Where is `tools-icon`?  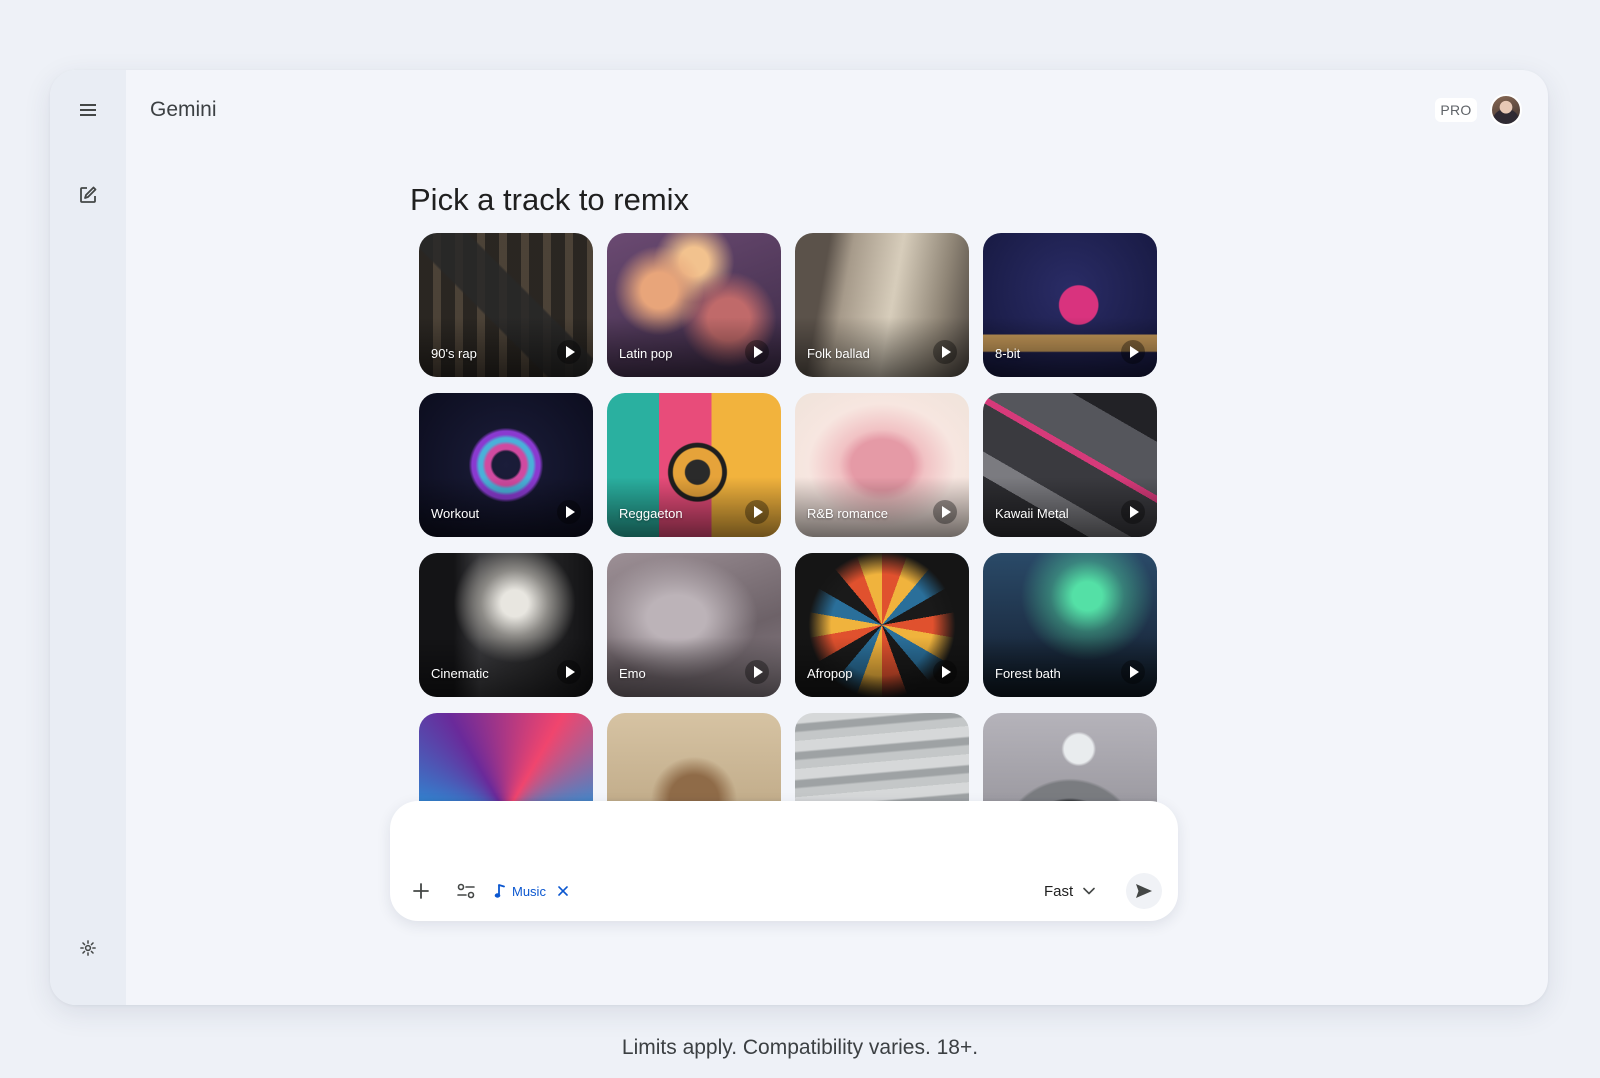 tools-icon is located at coordinates (466, 891).